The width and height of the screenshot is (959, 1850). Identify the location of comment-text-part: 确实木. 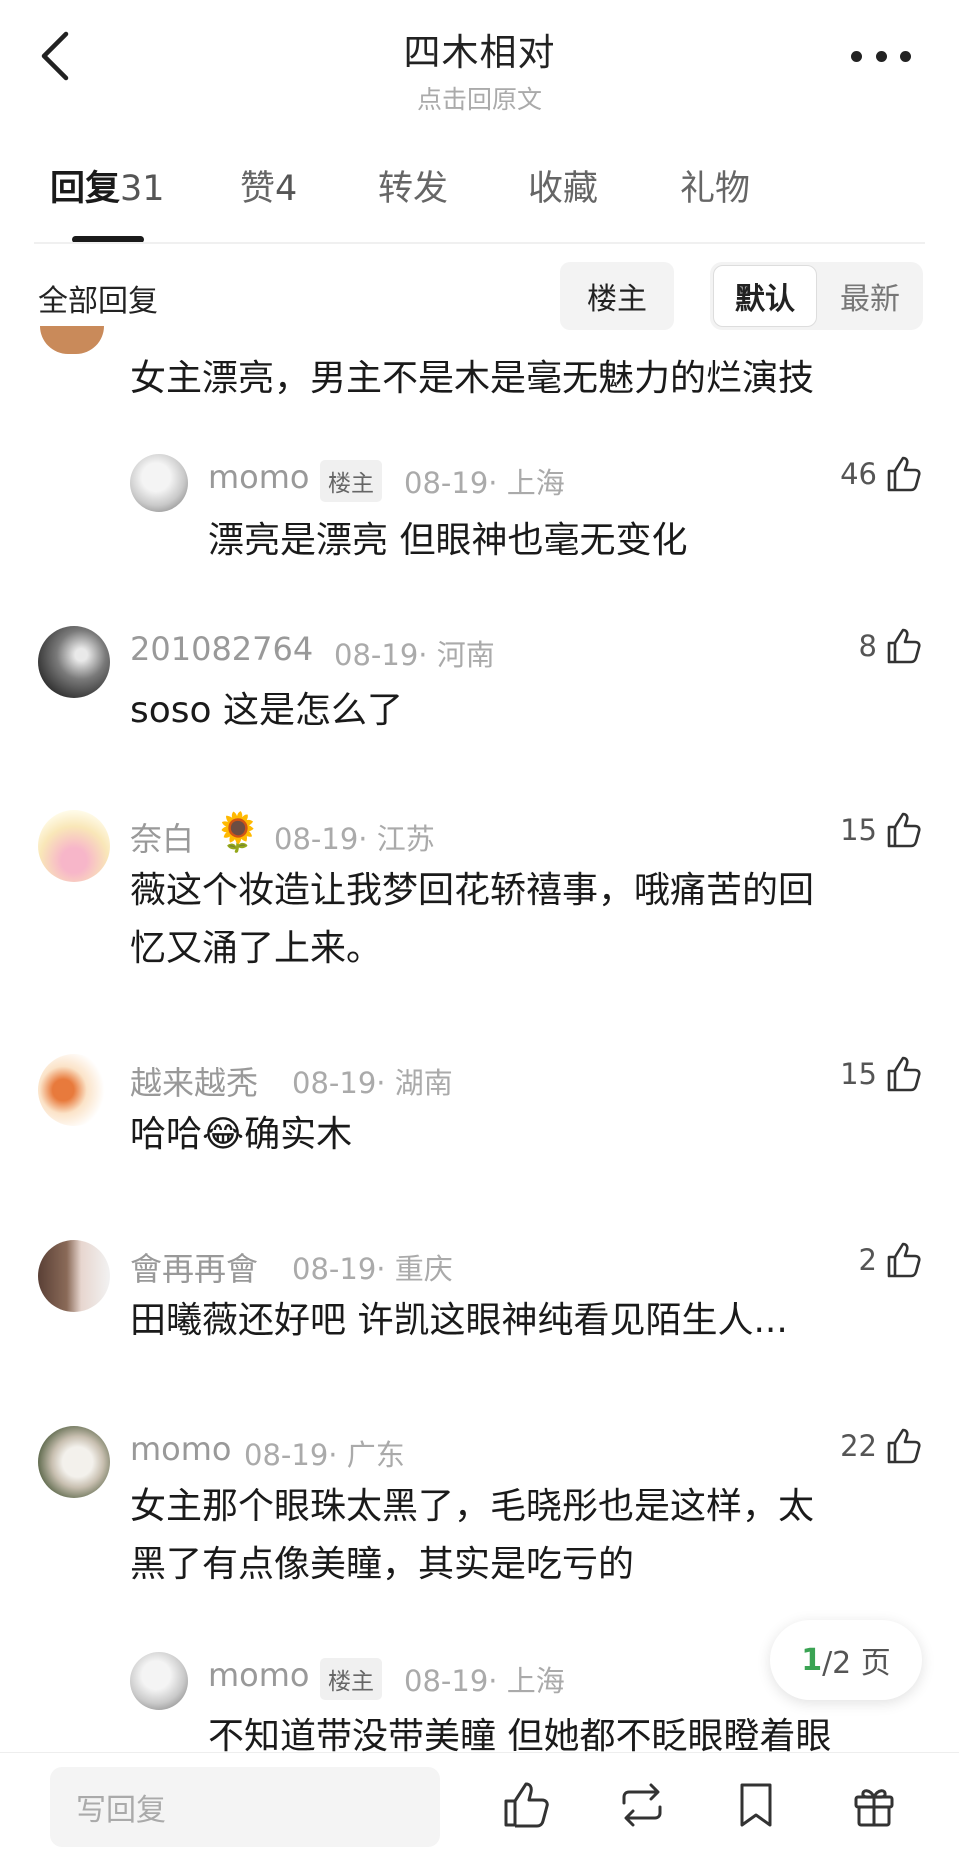
(298, 1134).